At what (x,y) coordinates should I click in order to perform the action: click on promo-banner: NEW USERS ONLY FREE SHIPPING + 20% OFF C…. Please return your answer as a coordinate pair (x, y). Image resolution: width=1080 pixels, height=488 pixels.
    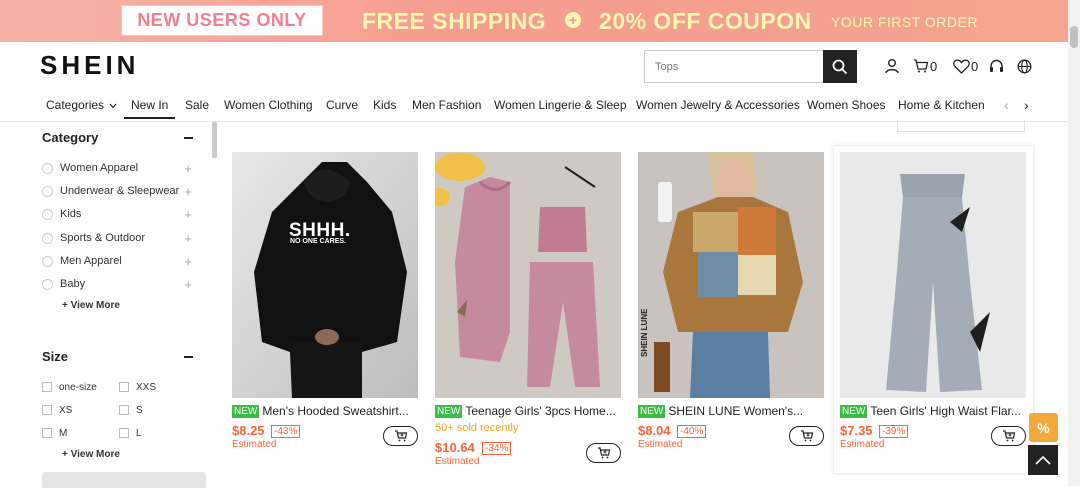
    Looking at the image, I should click on (540, 21).